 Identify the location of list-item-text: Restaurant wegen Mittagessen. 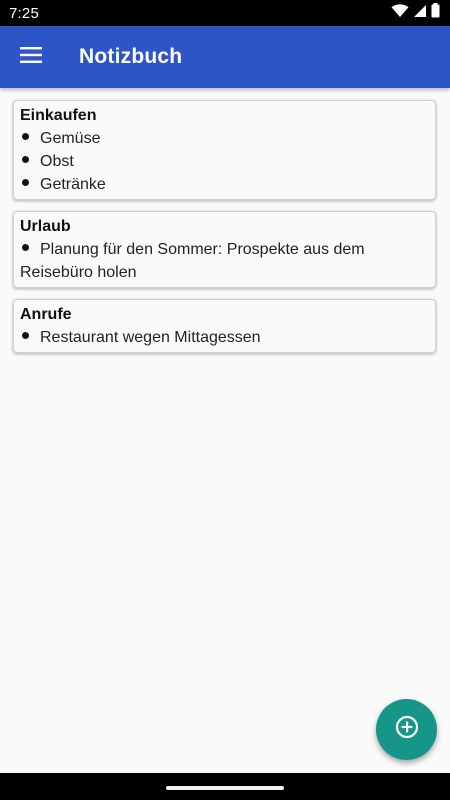
(150, 337).